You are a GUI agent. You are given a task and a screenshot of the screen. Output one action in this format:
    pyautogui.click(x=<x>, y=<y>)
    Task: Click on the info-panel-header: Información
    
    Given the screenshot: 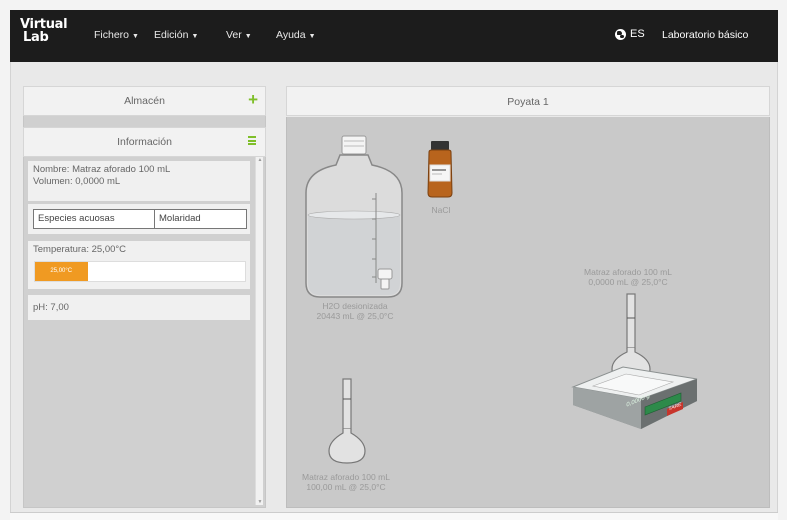 What is the action you would take?
    pyautogui.click(x=144, y=142)
    